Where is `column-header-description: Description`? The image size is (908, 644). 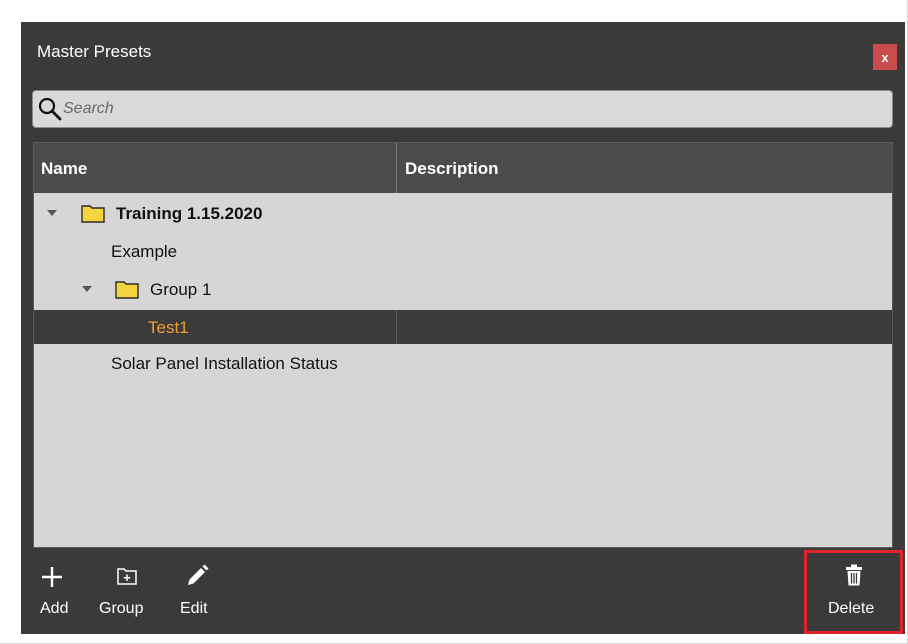
column-header-description: Description is located at coordinates (452, 169).